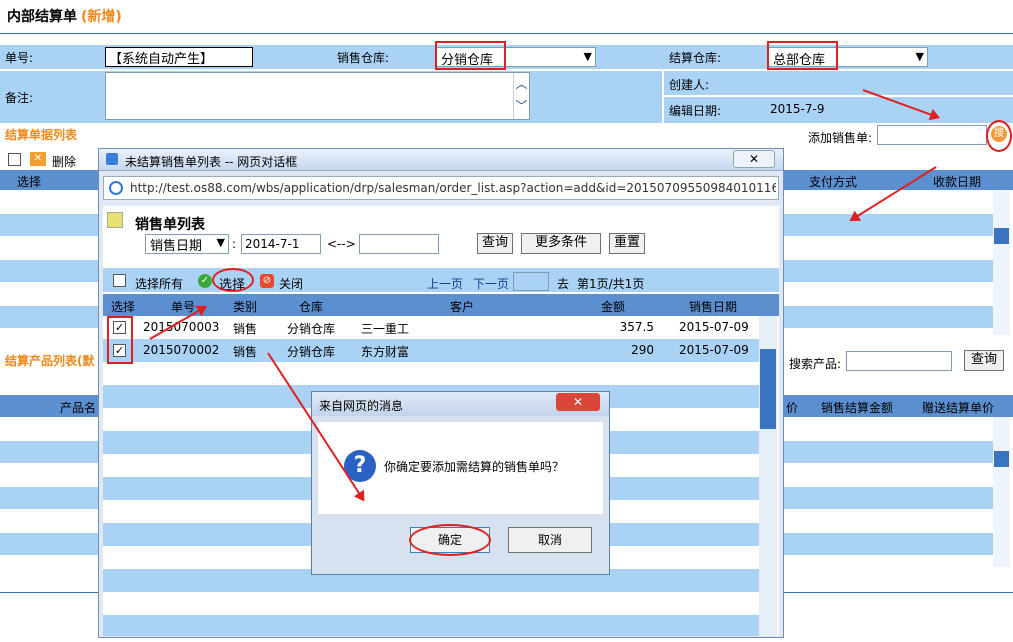 The image size is (1013, 642). Describe the element at coordinates (112, 159) in the screenshot. I see `ie-icon` at that location.